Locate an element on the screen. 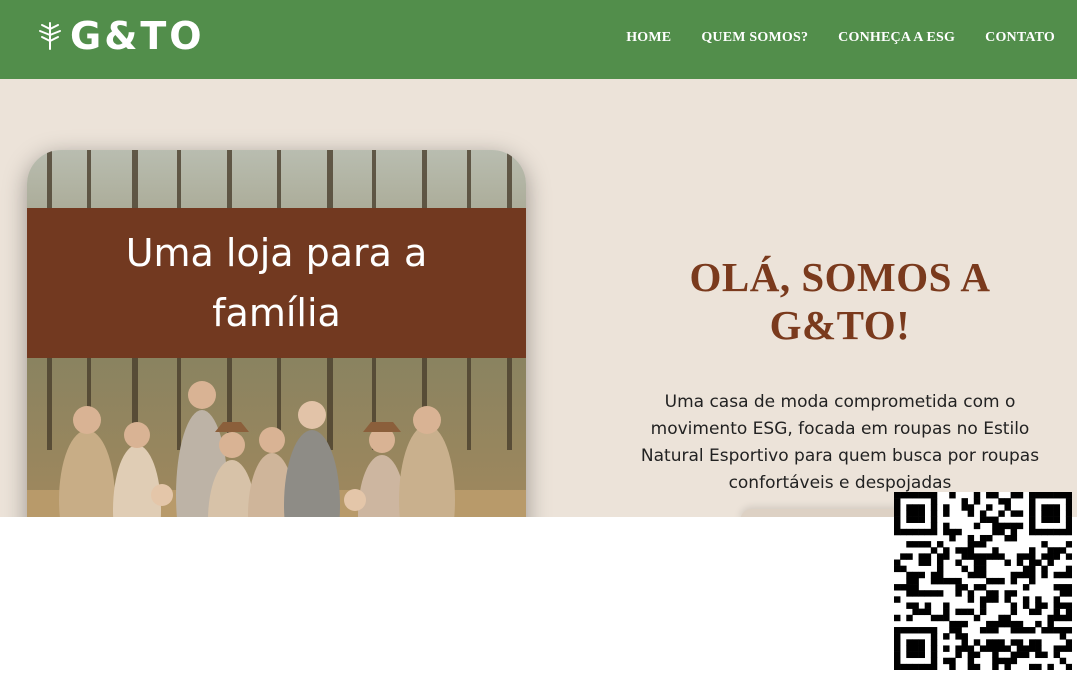 The width and height of the screenshot is (1077, 686). brand-name: G&TO is located at coordinates (137, 36).